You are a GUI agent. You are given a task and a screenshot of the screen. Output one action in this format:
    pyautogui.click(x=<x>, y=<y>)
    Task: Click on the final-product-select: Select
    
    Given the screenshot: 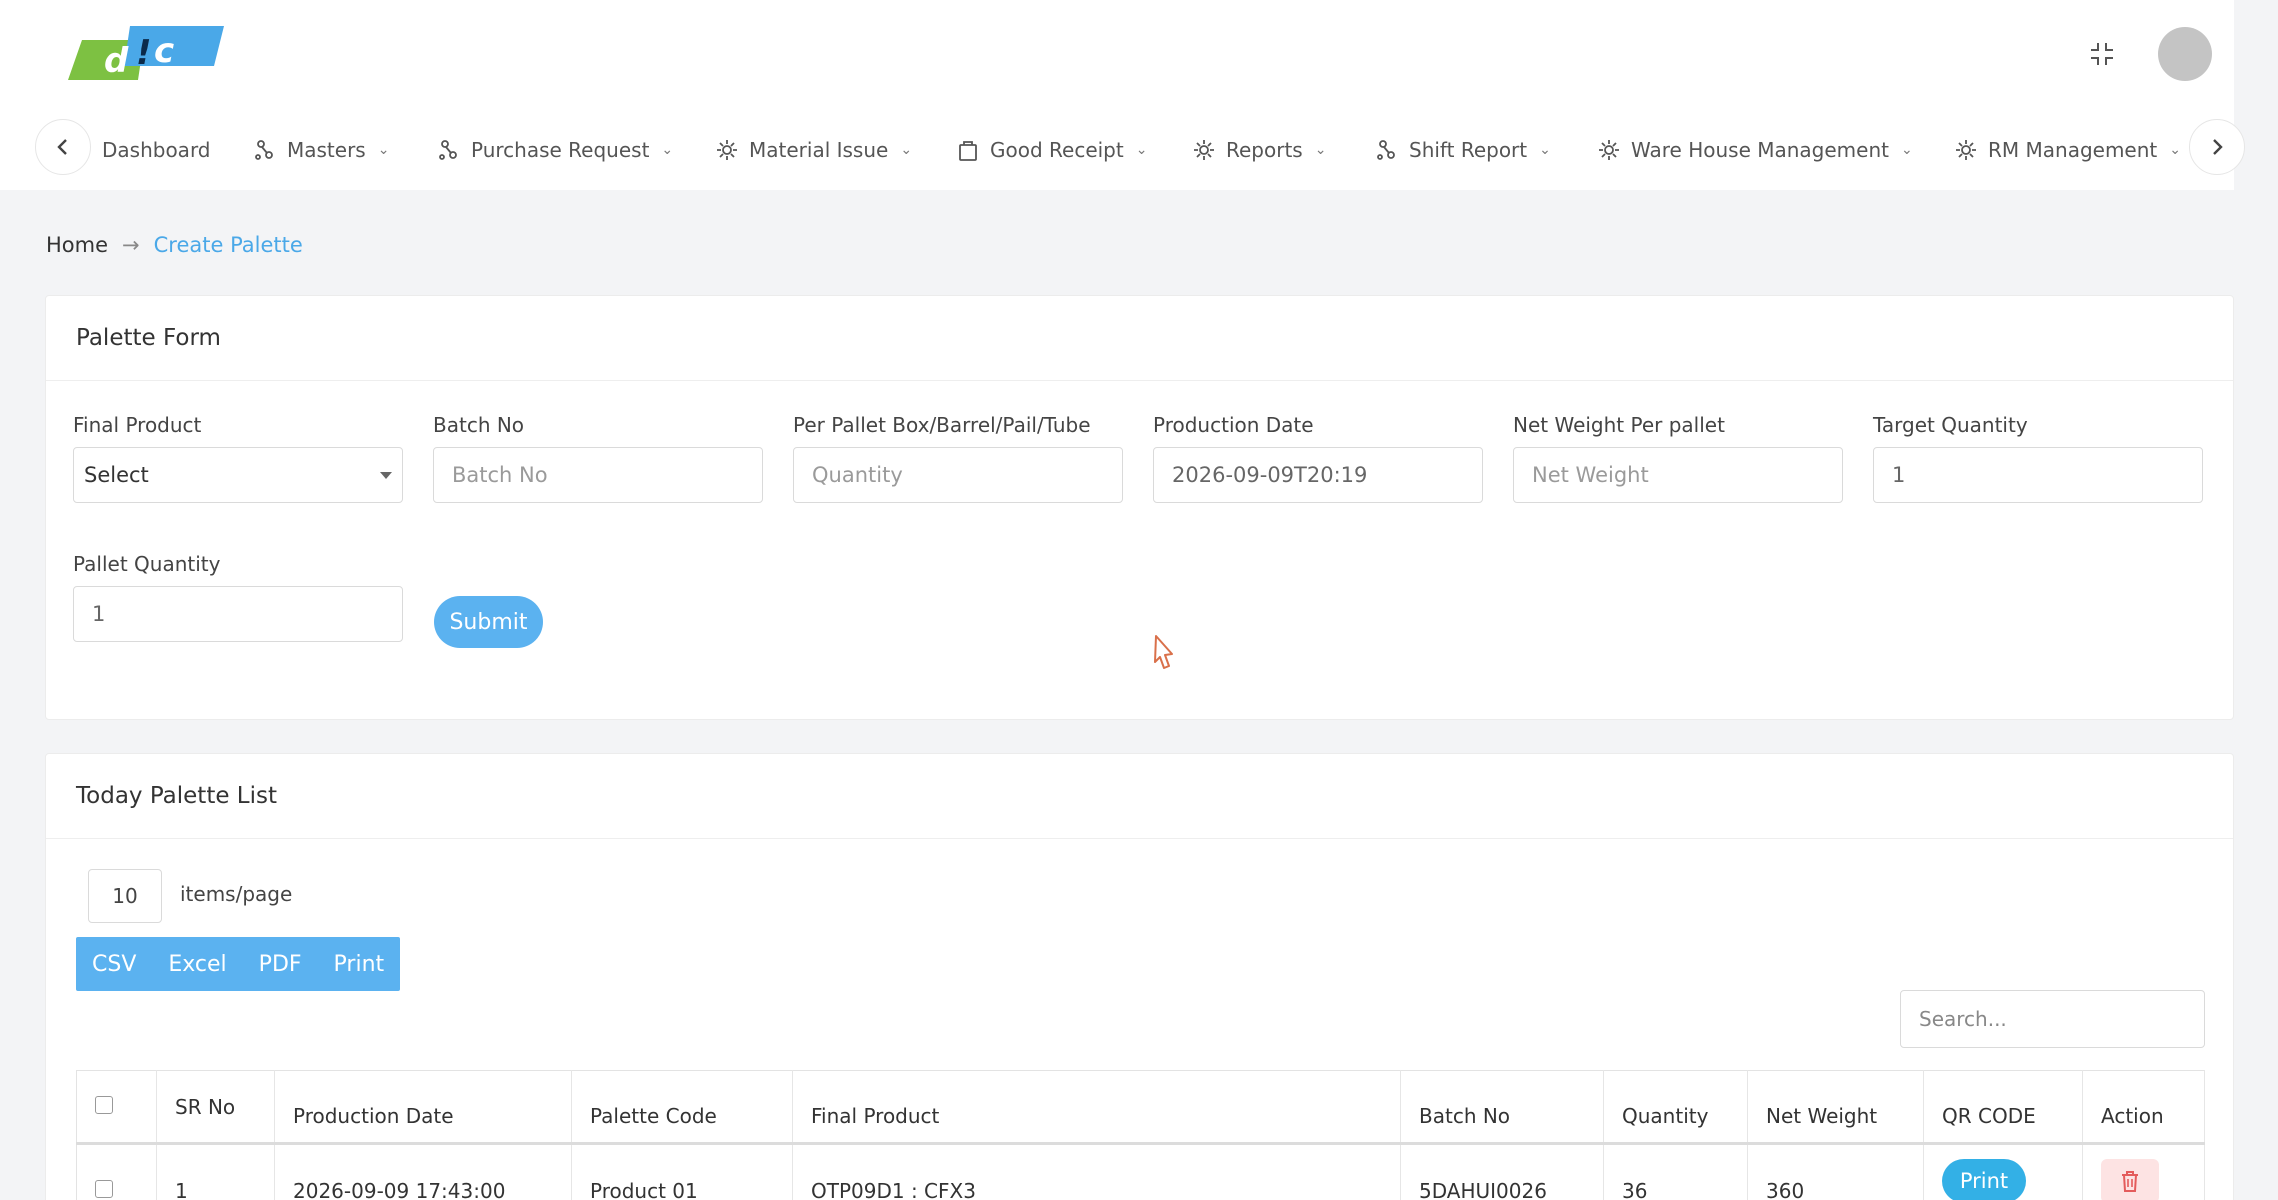 What is the action you would take?
    pyautogui.click(x=238, y=475)
    